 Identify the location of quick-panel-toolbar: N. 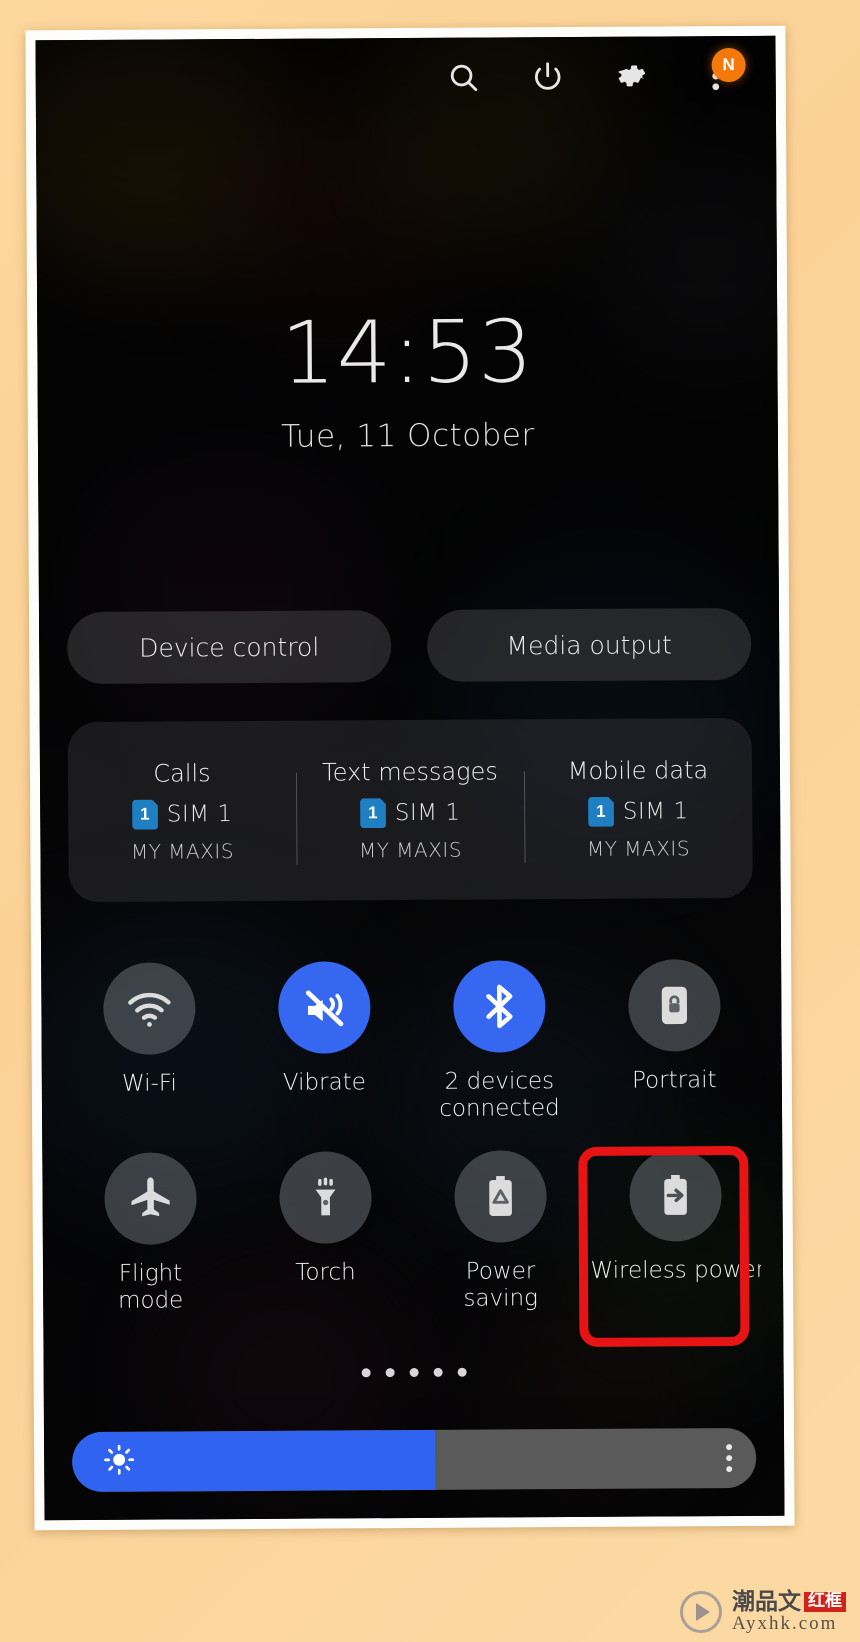
(406, 73).